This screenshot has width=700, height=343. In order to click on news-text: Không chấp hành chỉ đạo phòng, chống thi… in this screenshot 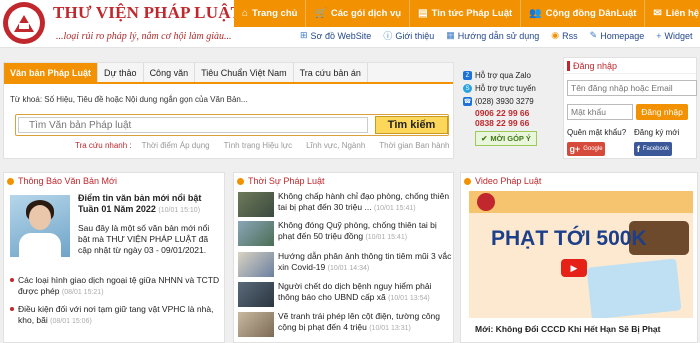, I will do `click(366, 202)`.